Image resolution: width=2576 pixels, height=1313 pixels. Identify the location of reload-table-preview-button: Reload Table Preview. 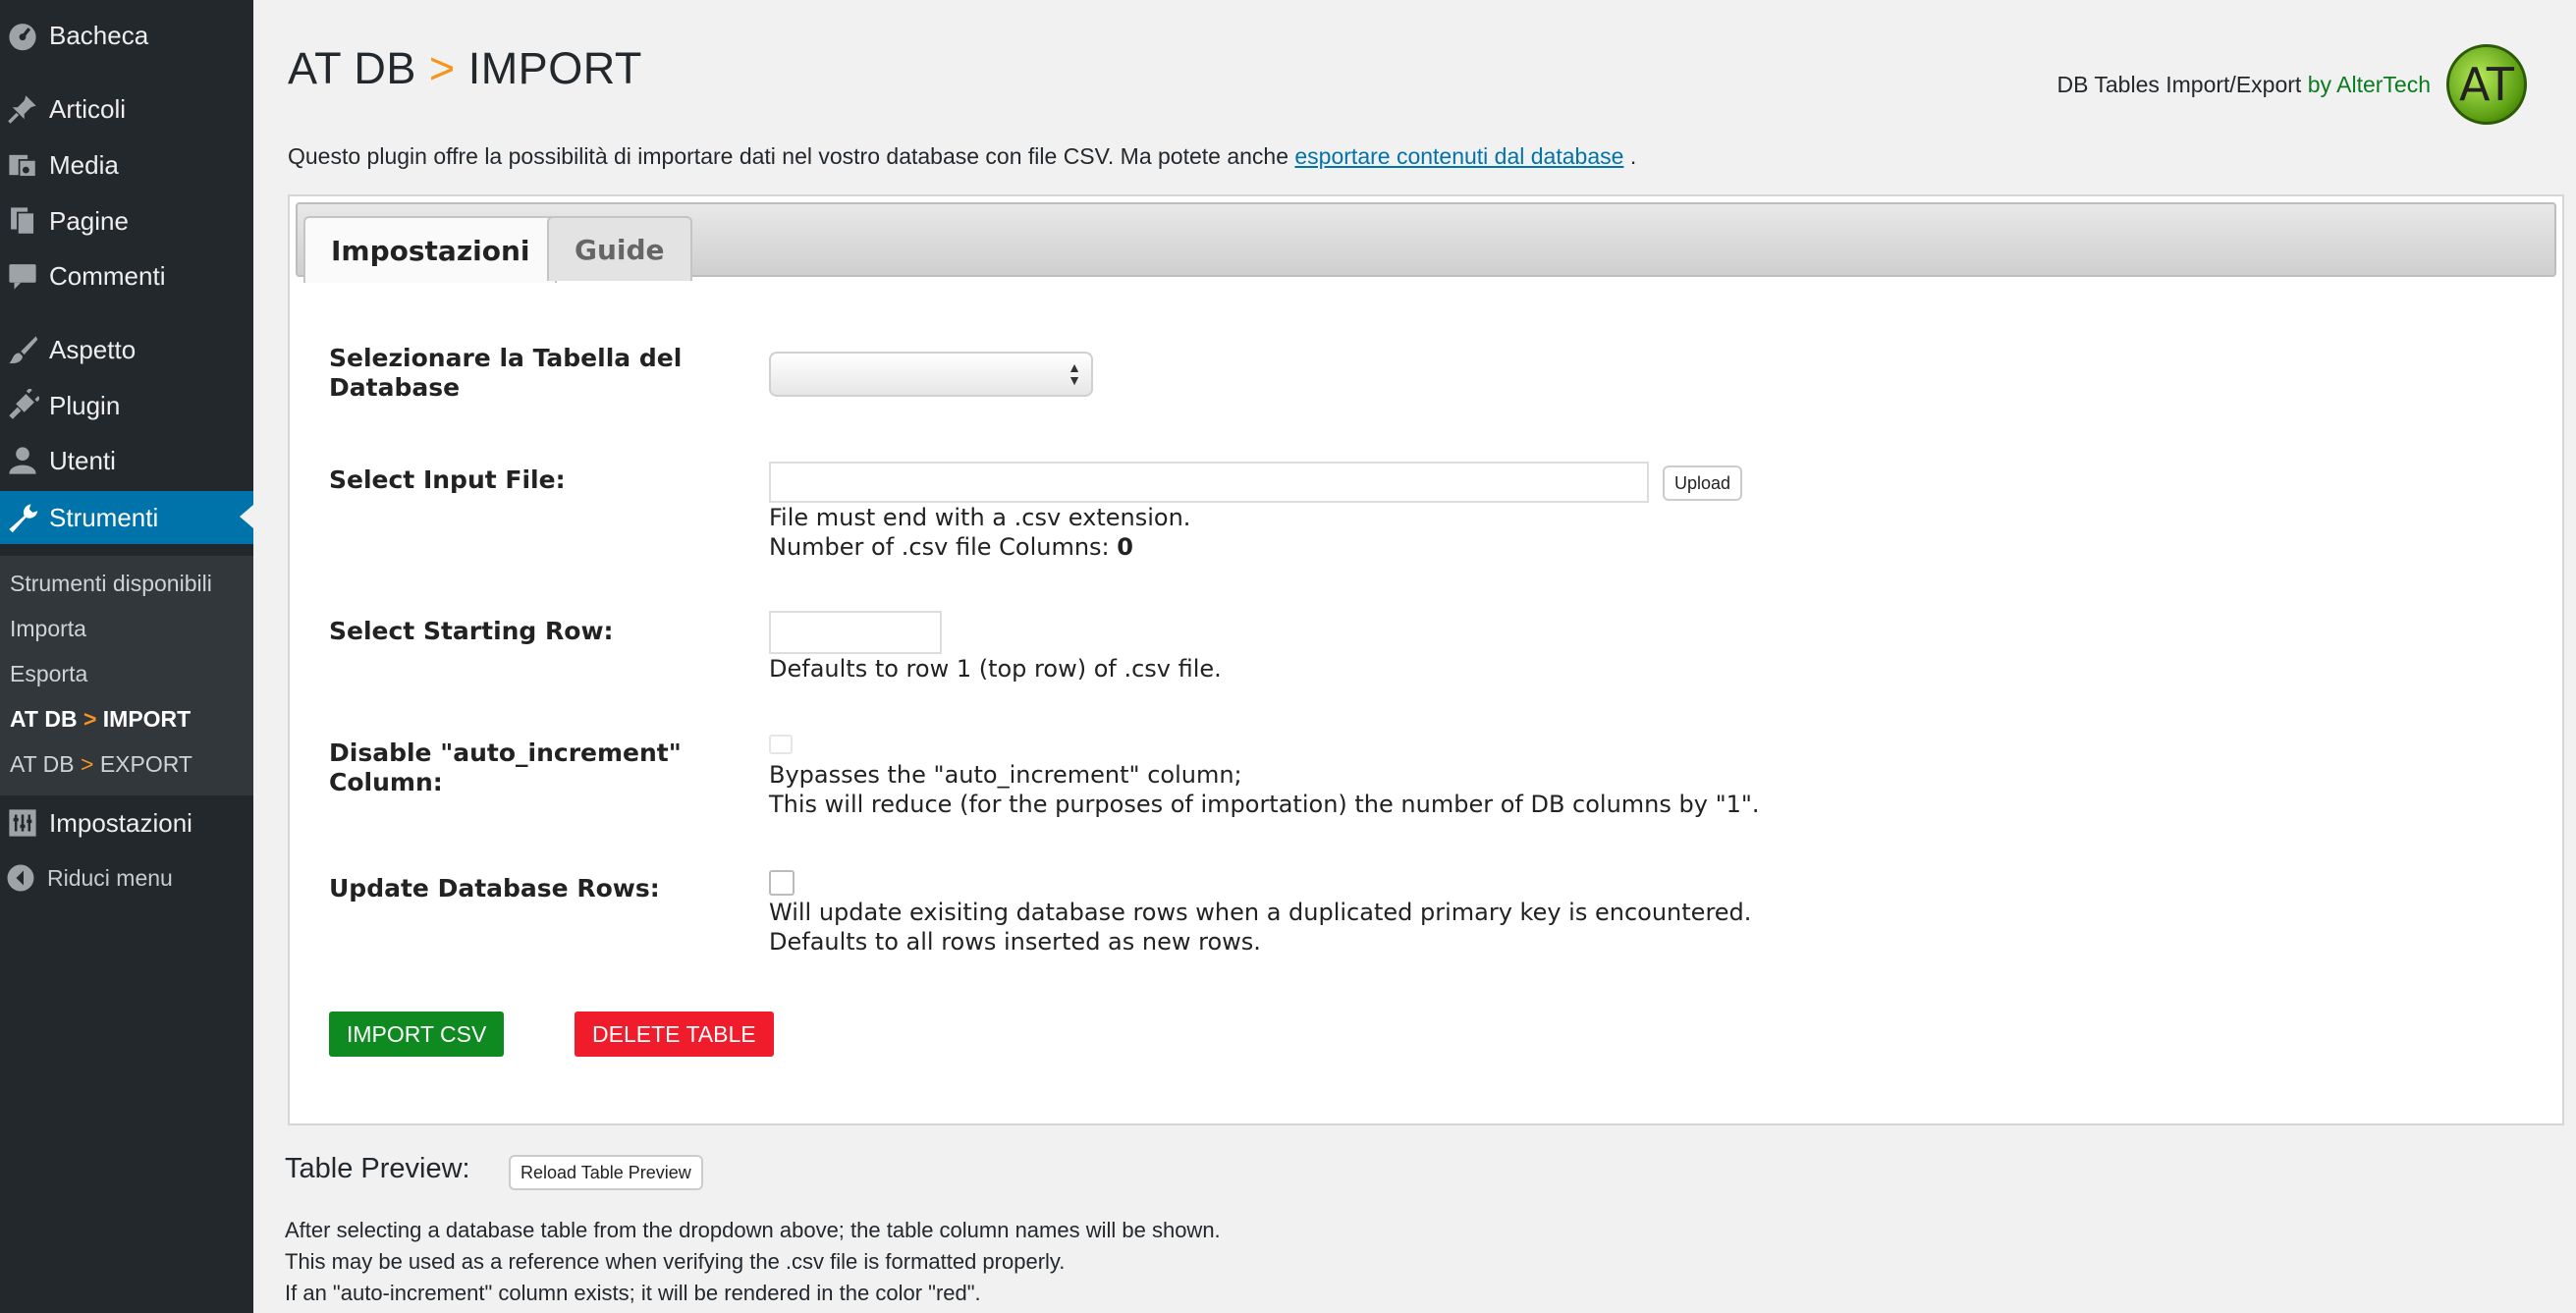
(606, 1173).